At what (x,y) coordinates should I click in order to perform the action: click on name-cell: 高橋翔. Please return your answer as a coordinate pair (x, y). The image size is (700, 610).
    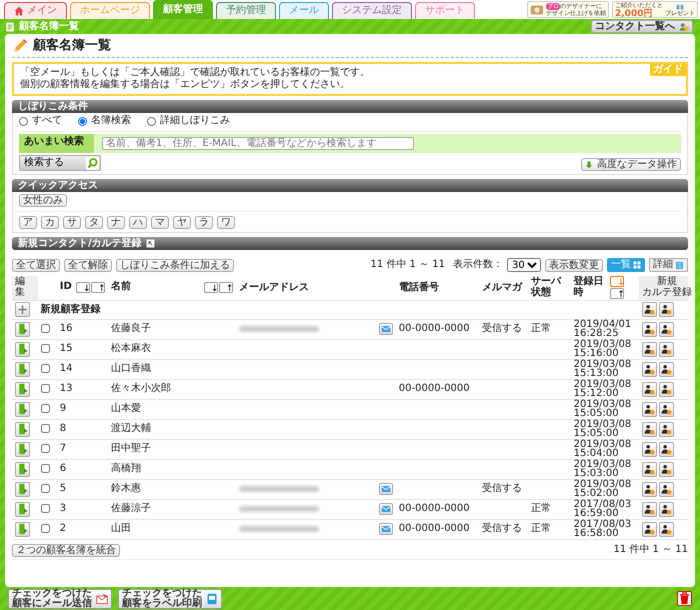
    Looking at the image, I should click on (125, 468).